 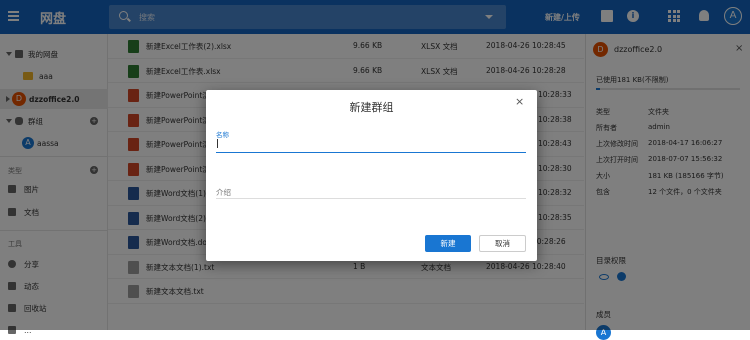 I want to click on text-cursor, so click(x=217, y=143).